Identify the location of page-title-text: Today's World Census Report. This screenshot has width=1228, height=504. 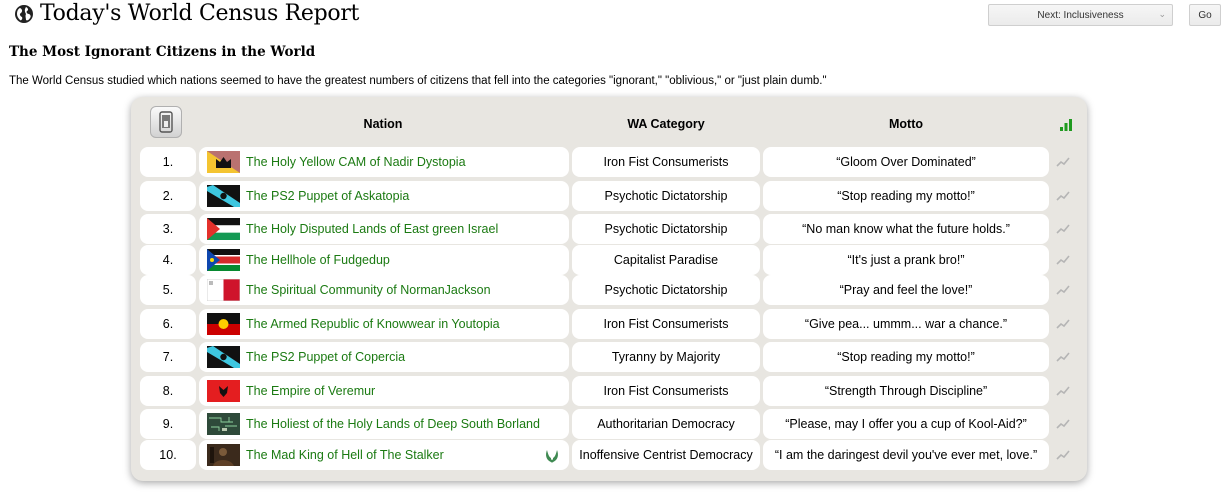
(200, 13).